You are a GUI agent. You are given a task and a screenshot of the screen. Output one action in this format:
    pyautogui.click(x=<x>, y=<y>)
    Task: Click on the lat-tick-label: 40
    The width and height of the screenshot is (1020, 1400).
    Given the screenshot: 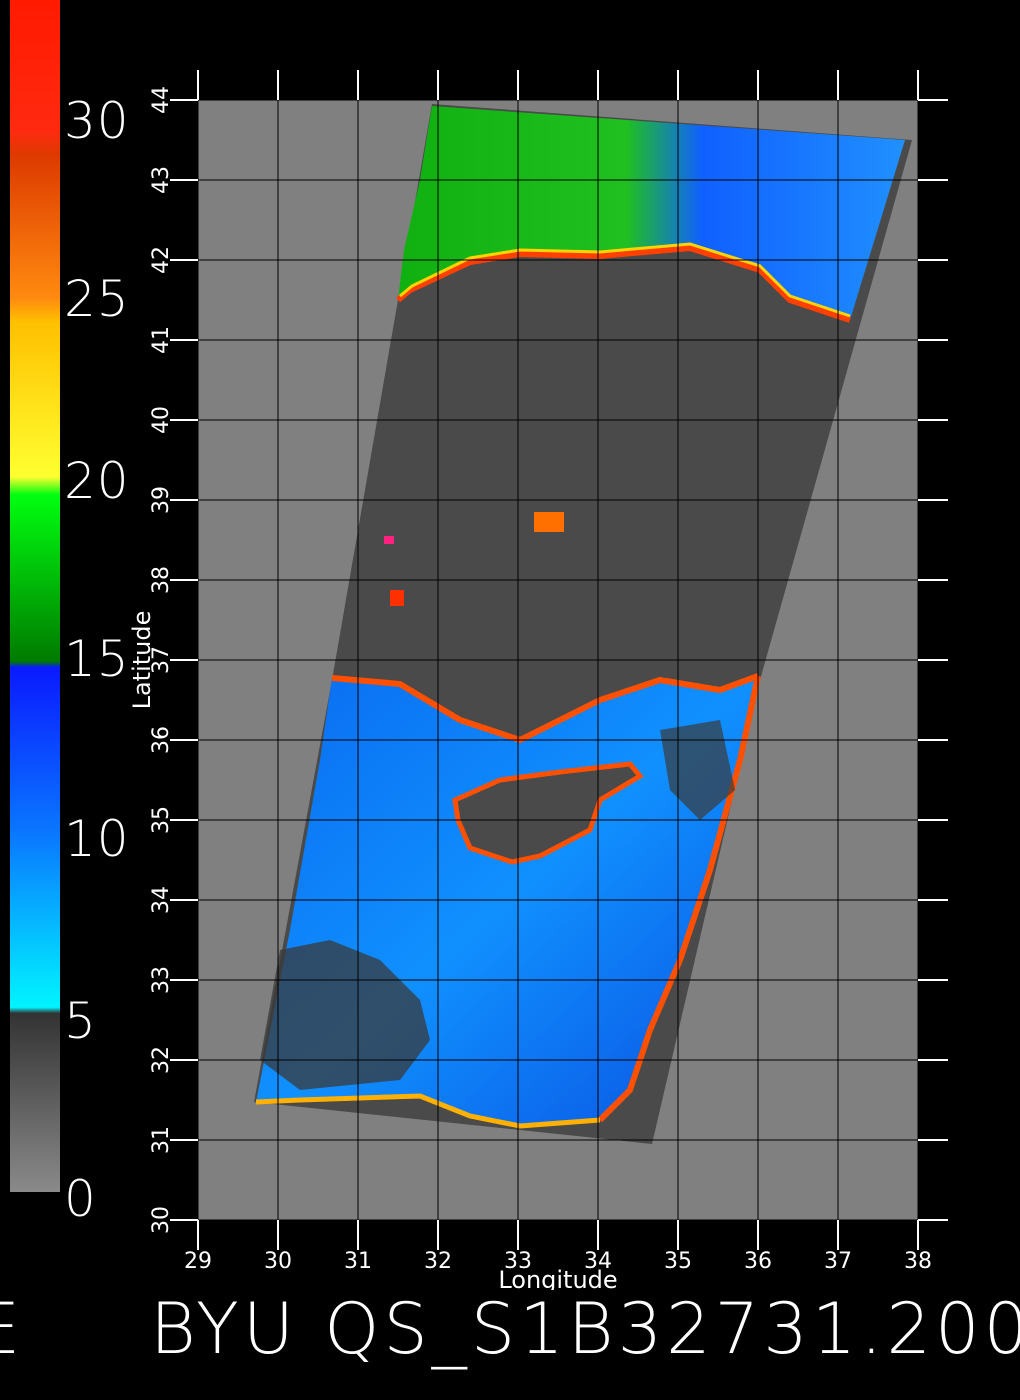 What is the action you would take?
    pyautogui.click(x=161, y=420)
    